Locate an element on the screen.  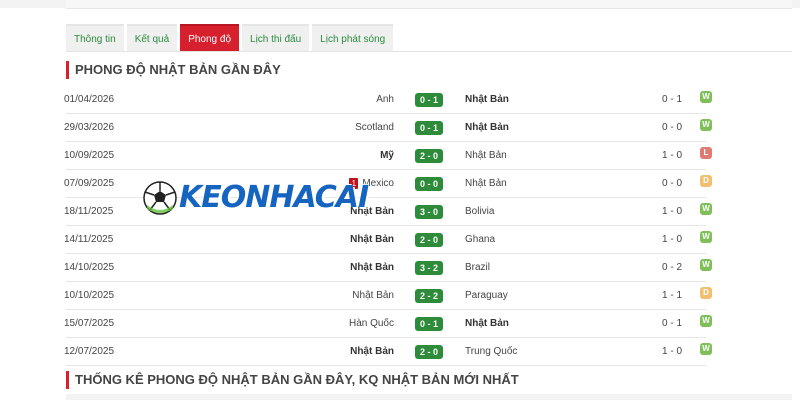
top-strip is located at coordinates (400, 4).